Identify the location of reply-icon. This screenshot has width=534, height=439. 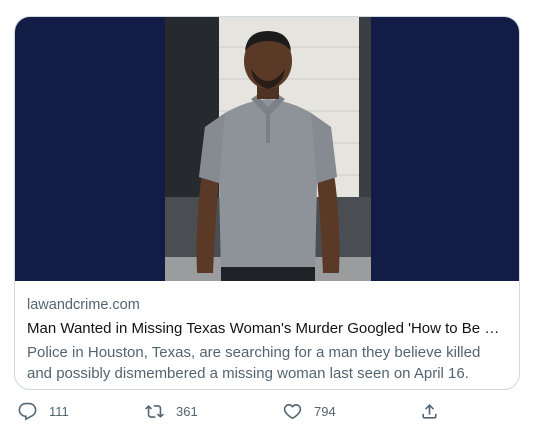
(27, 411).